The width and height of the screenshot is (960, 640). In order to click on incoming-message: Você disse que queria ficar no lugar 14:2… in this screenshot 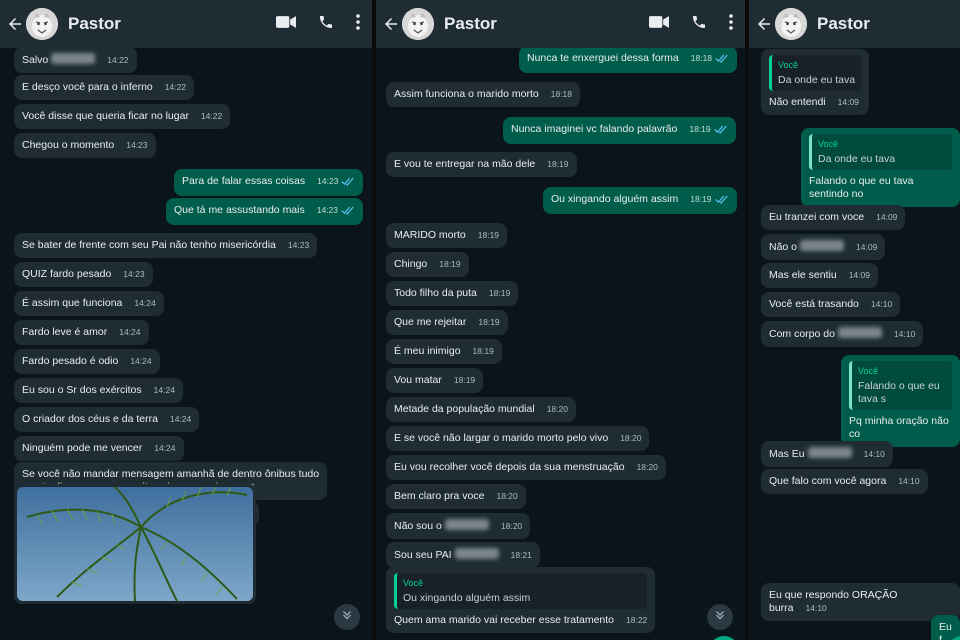, I will do `click(122, 116)`.